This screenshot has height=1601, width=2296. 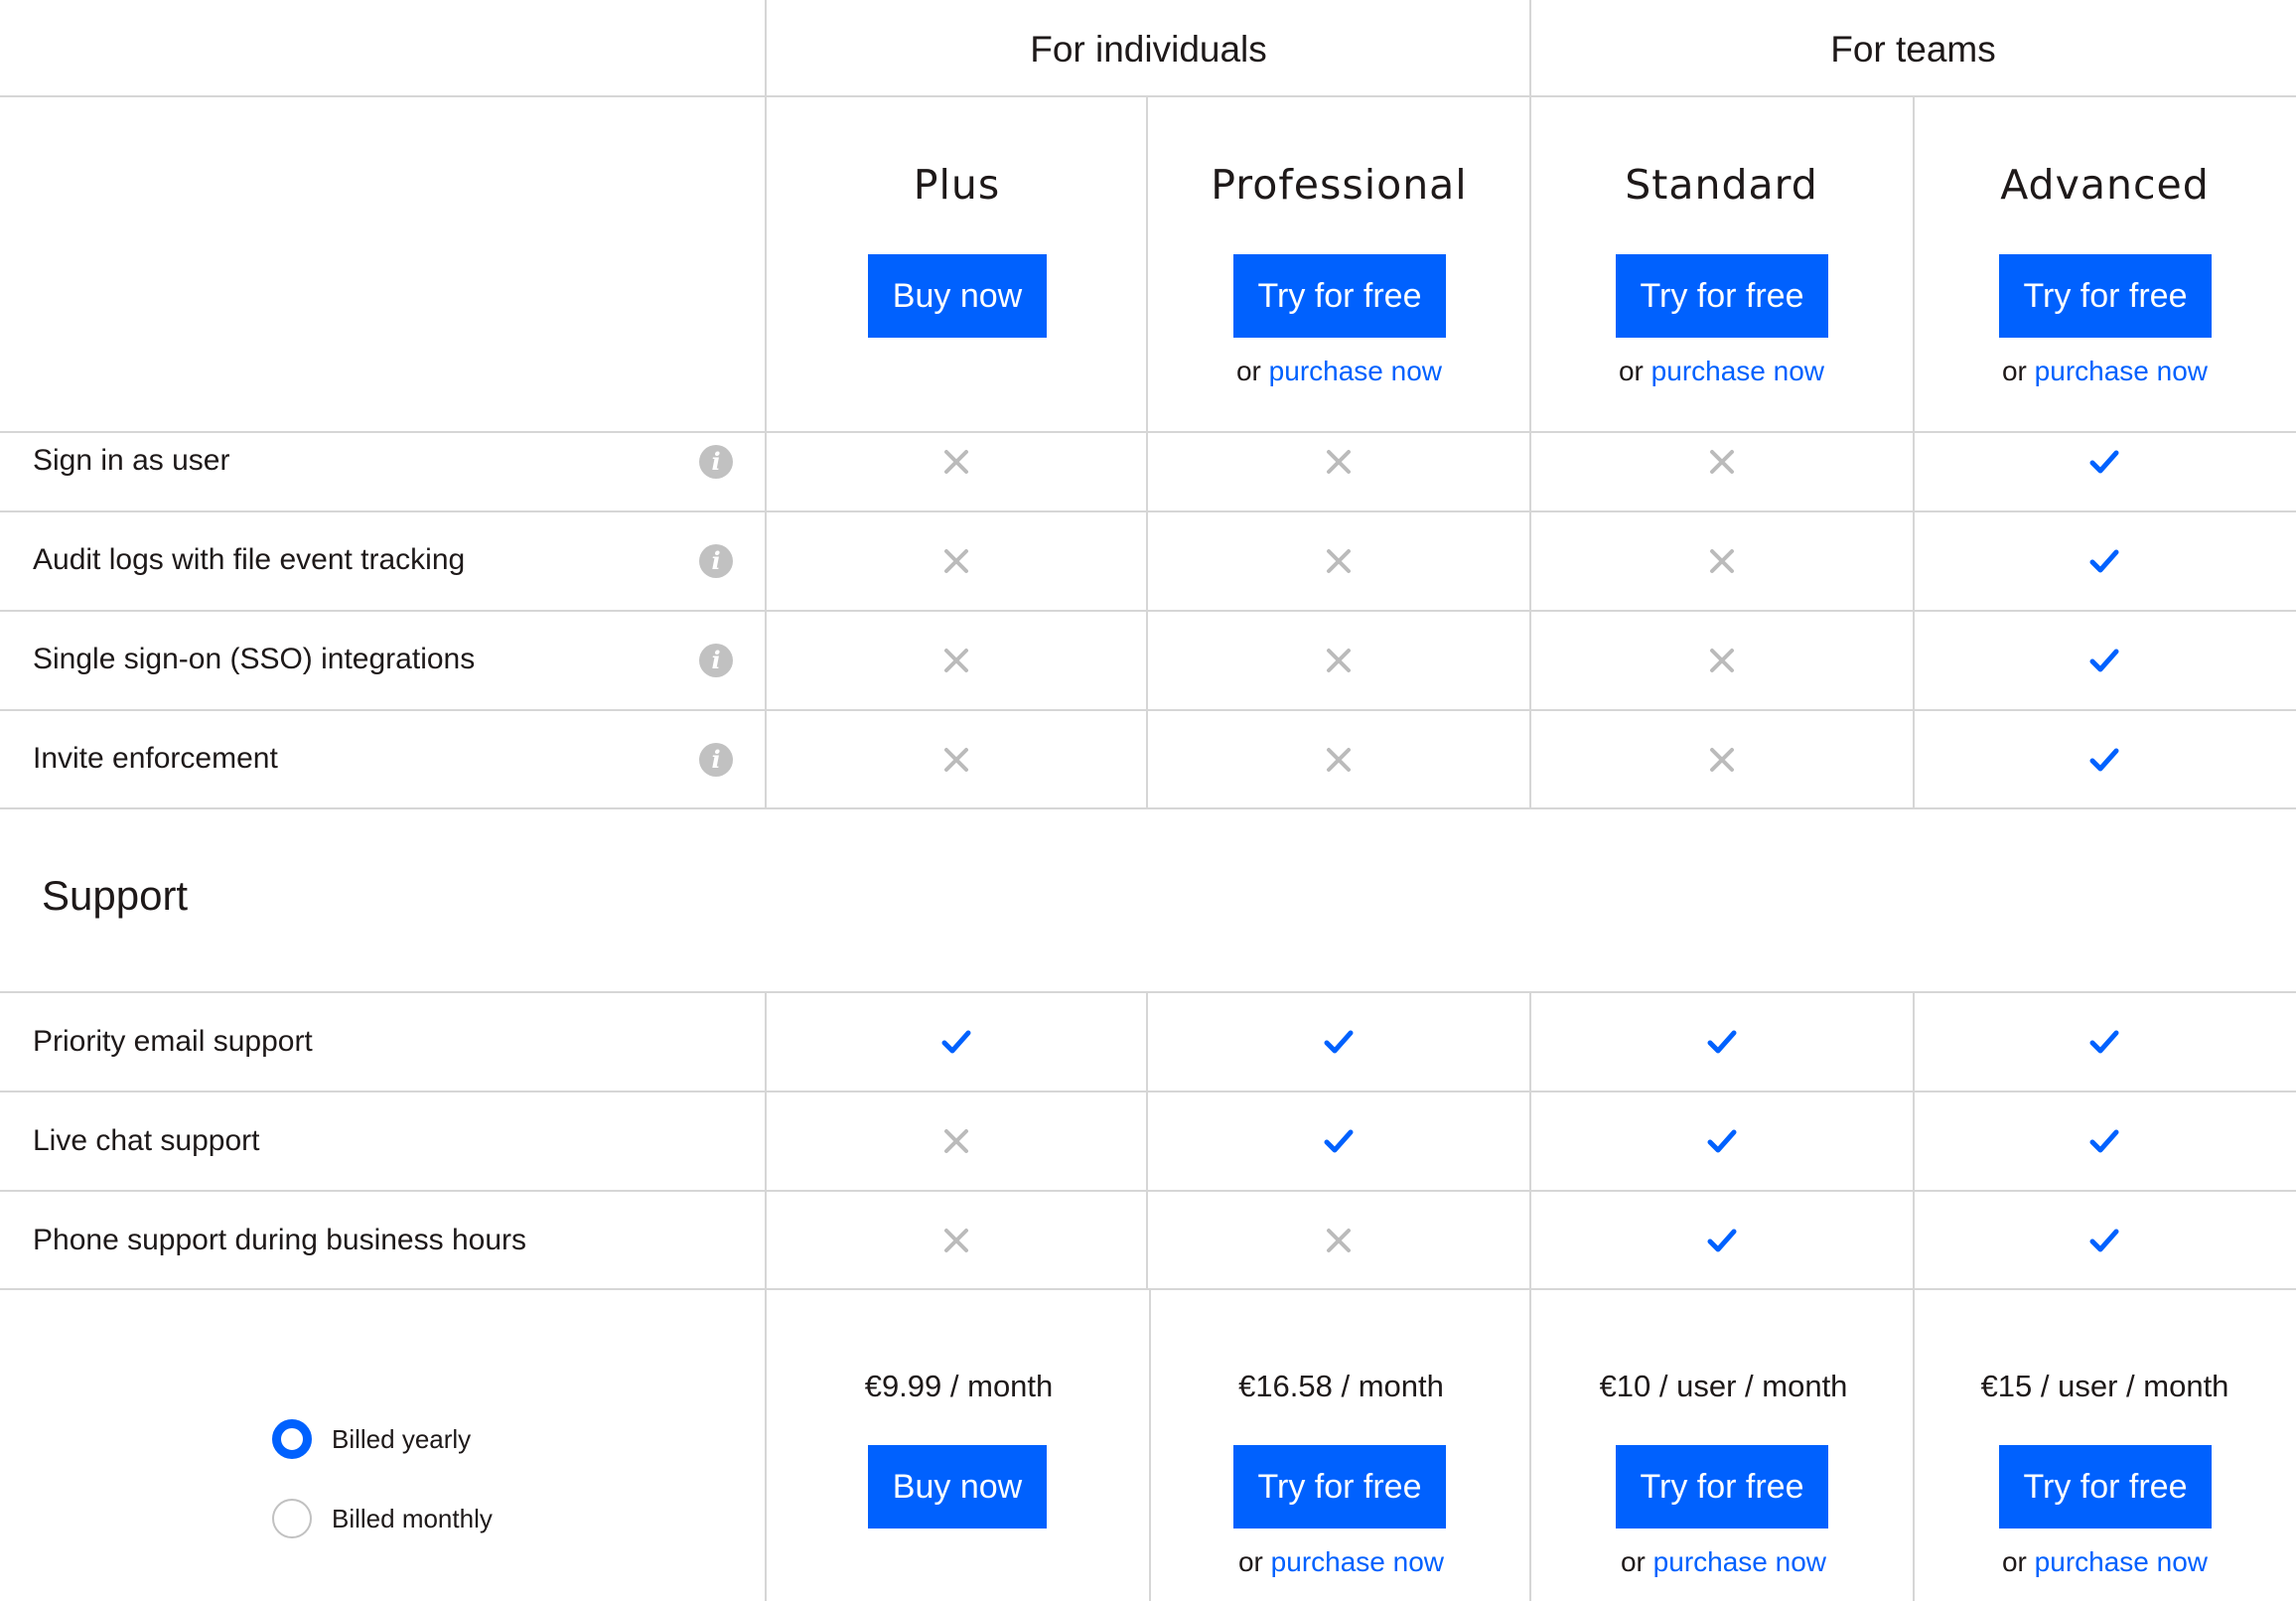 I want to click on radio-yearly, so click(x=292, y=1439).